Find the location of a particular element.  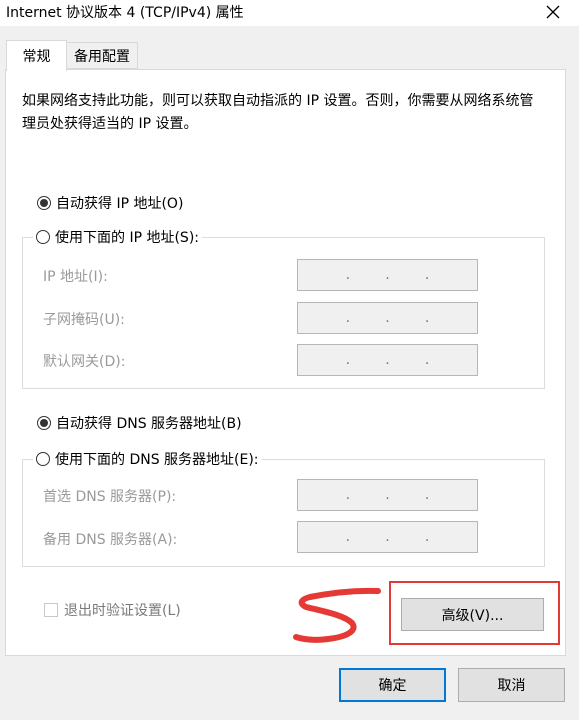

default-gateway-label: 默认网关(D): is located at coordinates (84, 362).